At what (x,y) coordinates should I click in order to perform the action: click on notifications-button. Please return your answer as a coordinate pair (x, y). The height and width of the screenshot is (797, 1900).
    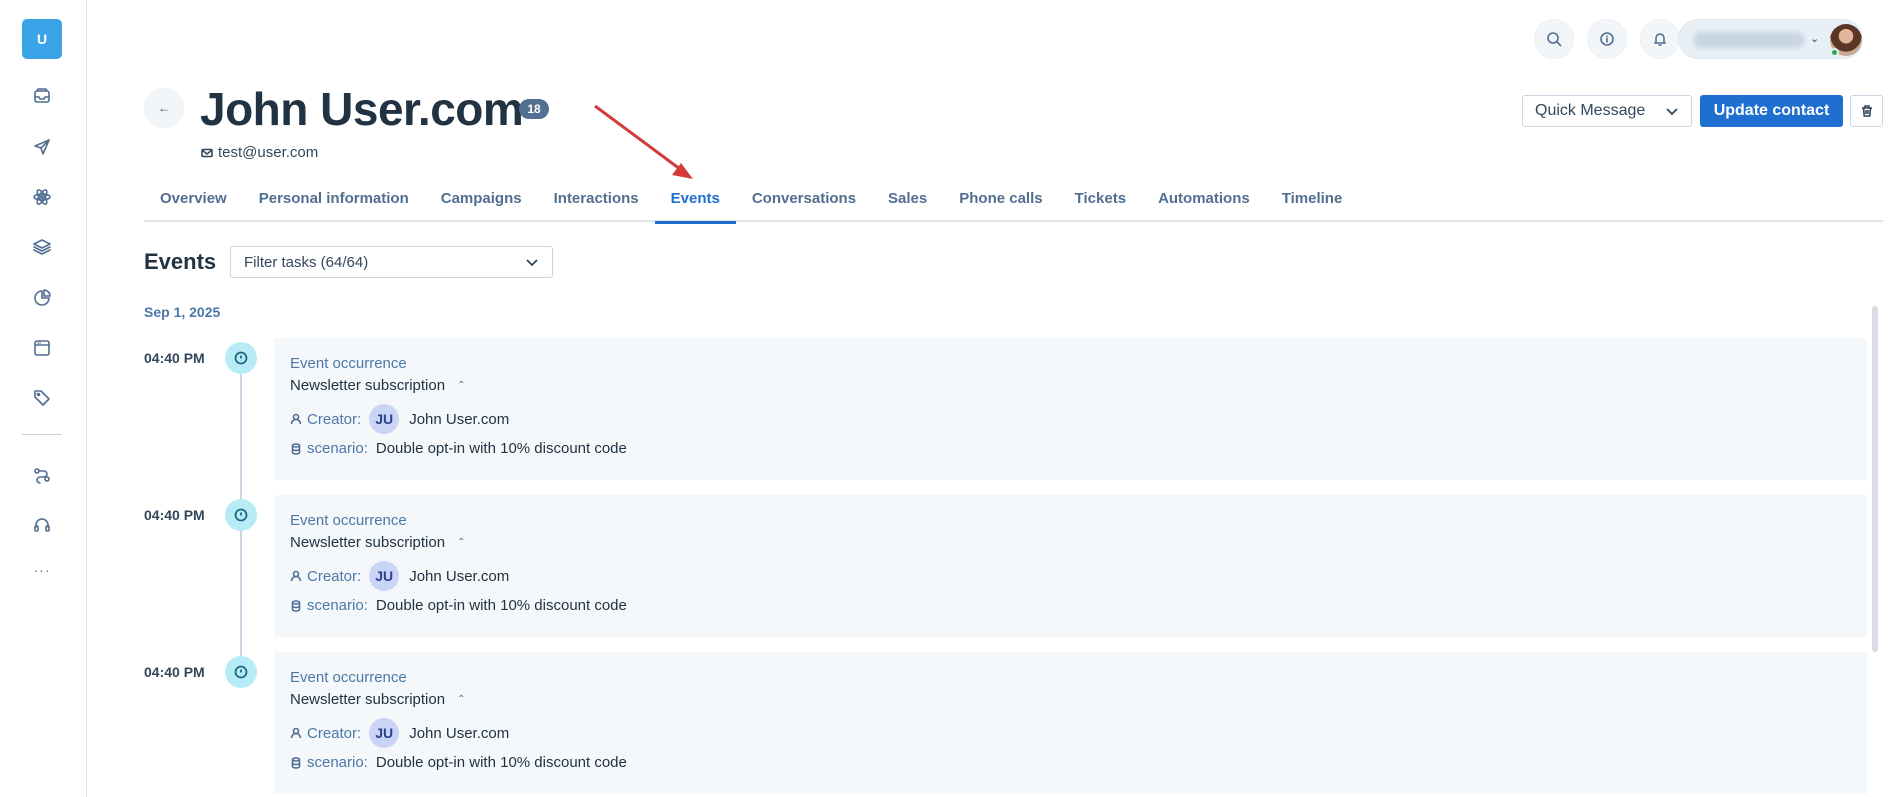
    Looking at the image, I should click on (1660, 39).